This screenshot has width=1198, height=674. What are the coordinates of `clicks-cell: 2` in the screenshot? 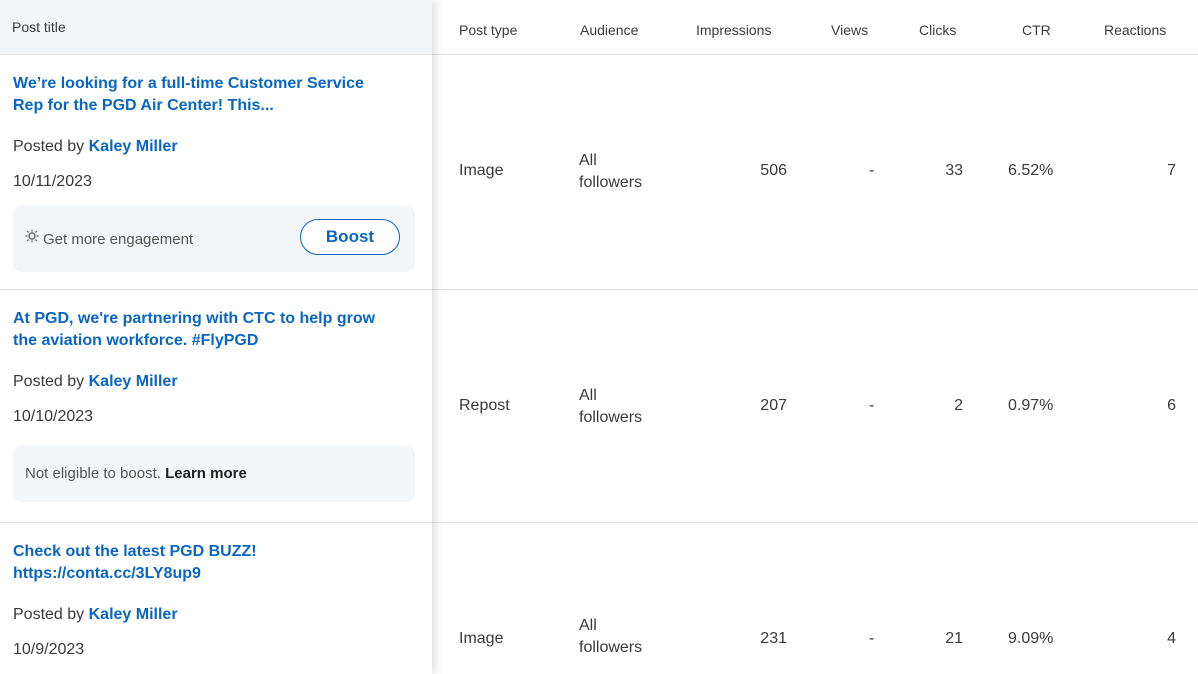 It's located at (958, 405).